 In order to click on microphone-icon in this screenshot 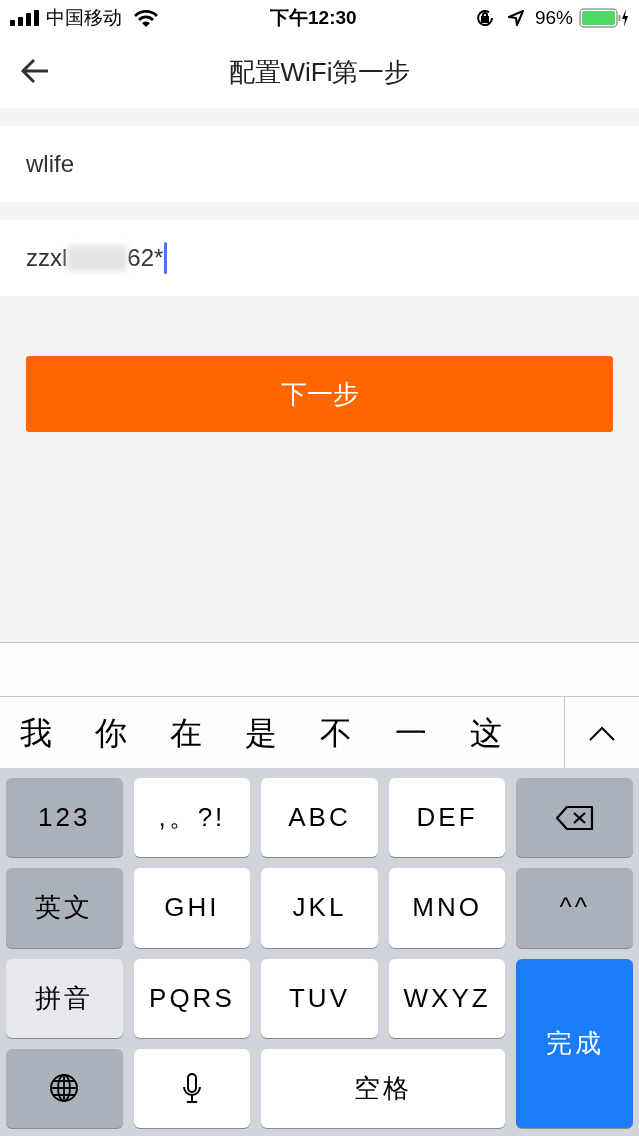, I will do `click(191, 1088)`.